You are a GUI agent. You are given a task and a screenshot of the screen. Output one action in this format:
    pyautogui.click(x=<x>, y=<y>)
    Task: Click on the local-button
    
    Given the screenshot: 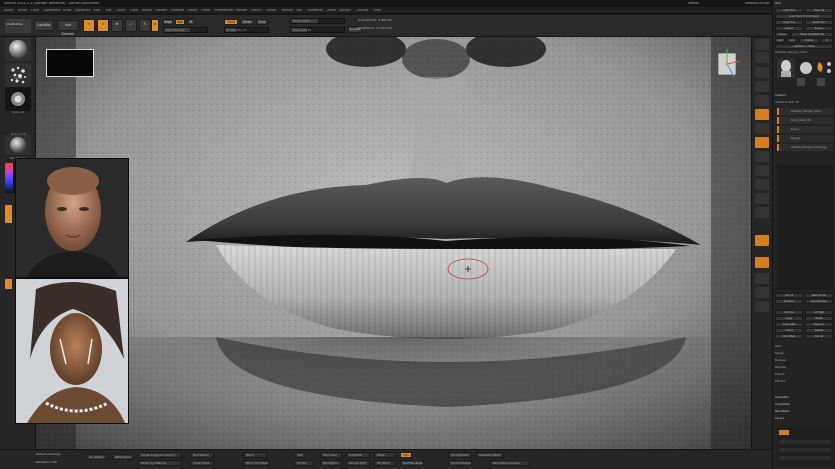 What is the action you would take?
    pyautogui.click(x=762, y=142)
    